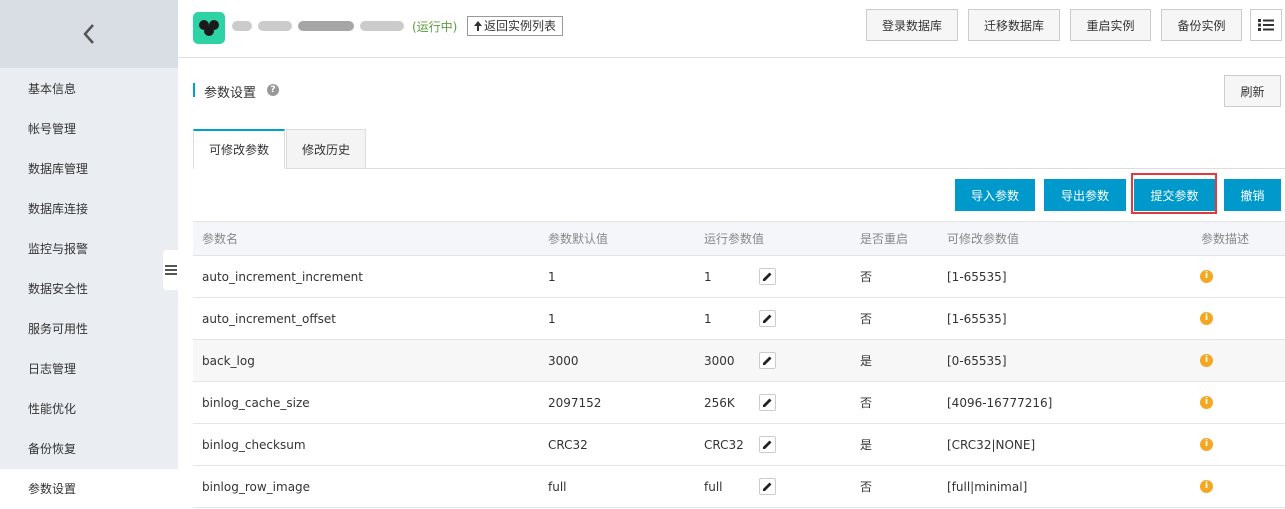 This screenshot has width=1285, height=509. I want to click on table-header-row: 参数名 参数默认值 运行参数值 是否重启 可修改参数值 参数描述, so click(739, 238).